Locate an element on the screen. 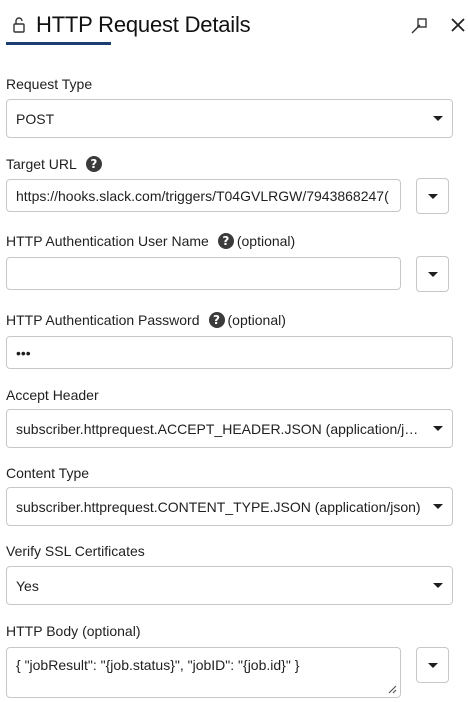 This screenshot has width=468, height=702. target-url-options-button is located at coordinates (432, 196).